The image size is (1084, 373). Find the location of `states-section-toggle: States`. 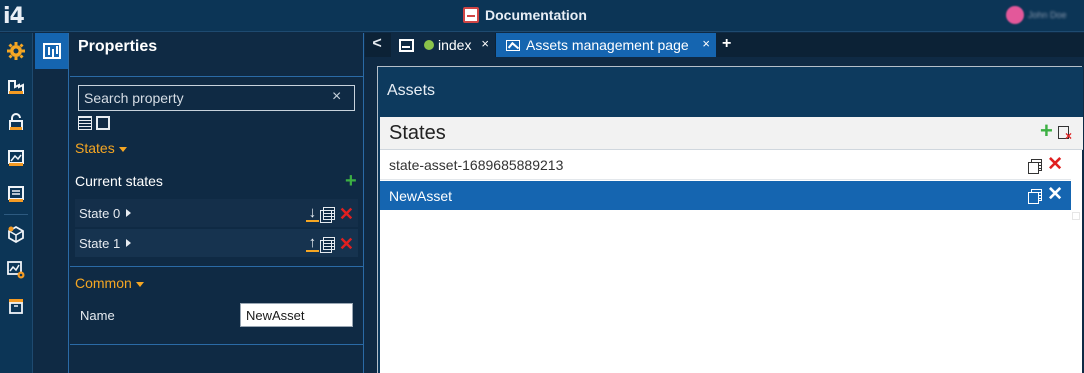

states-section-toggle: States is located at coordinates (101, 148).